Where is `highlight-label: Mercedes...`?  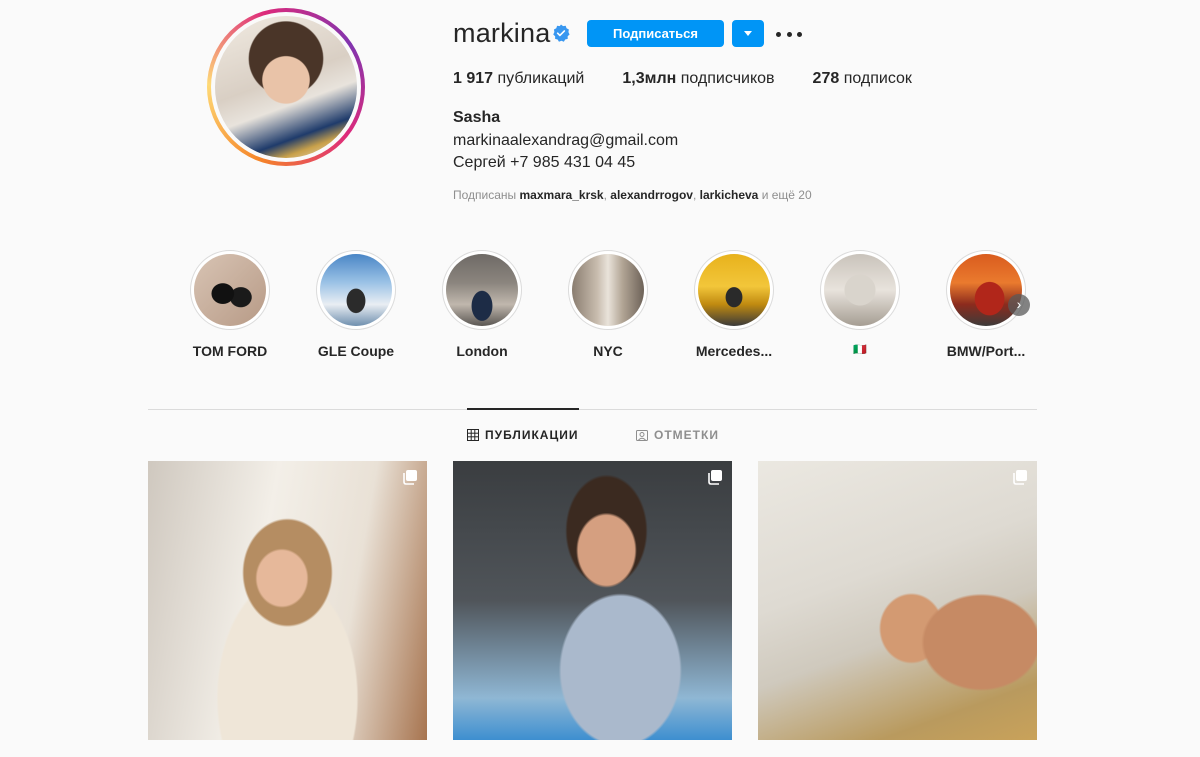 highlight-label: Mercedes... is located at coordinates (734, 351).